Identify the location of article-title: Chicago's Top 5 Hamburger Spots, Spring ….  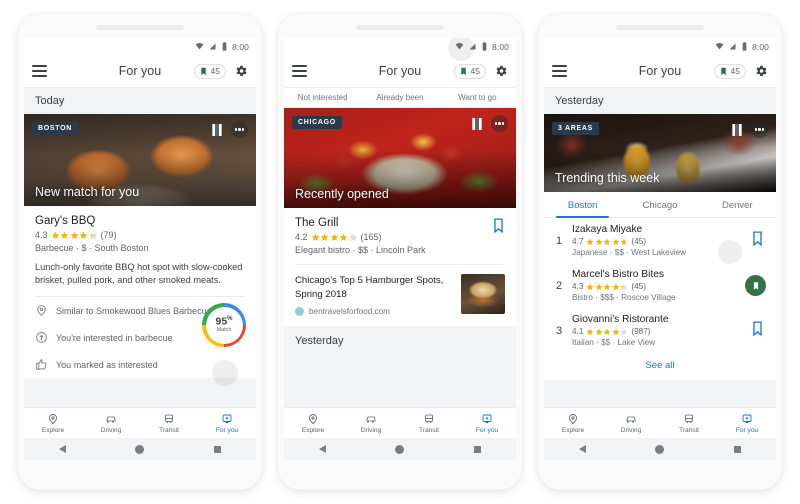
(369, 287).